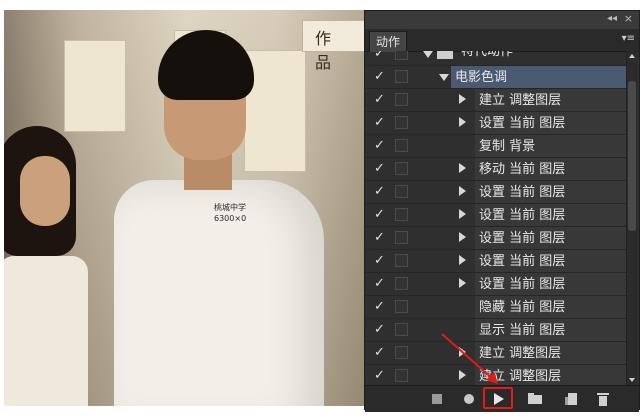 Image resolution: width=644 pixels, height=418 pixels. Describe the element at coordinates (632, 380) in the screenshot. I see `scroll-down-icon` at that location.